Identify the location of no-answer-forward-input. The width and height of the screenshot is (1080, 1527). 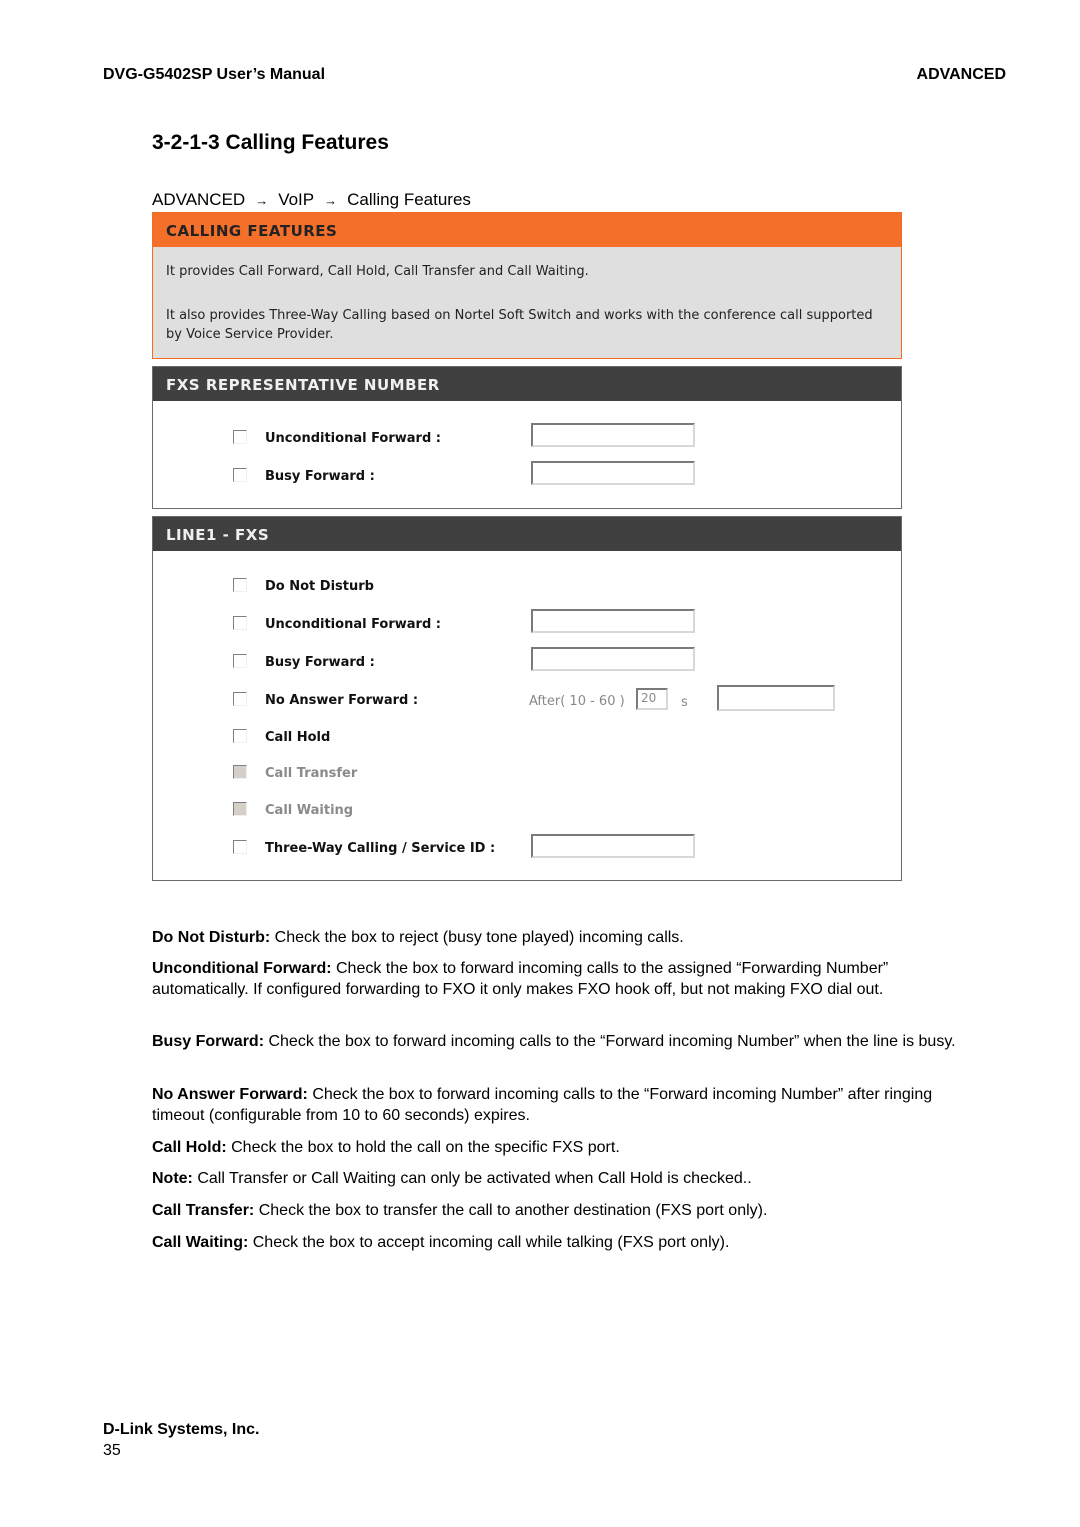
(776, 698).